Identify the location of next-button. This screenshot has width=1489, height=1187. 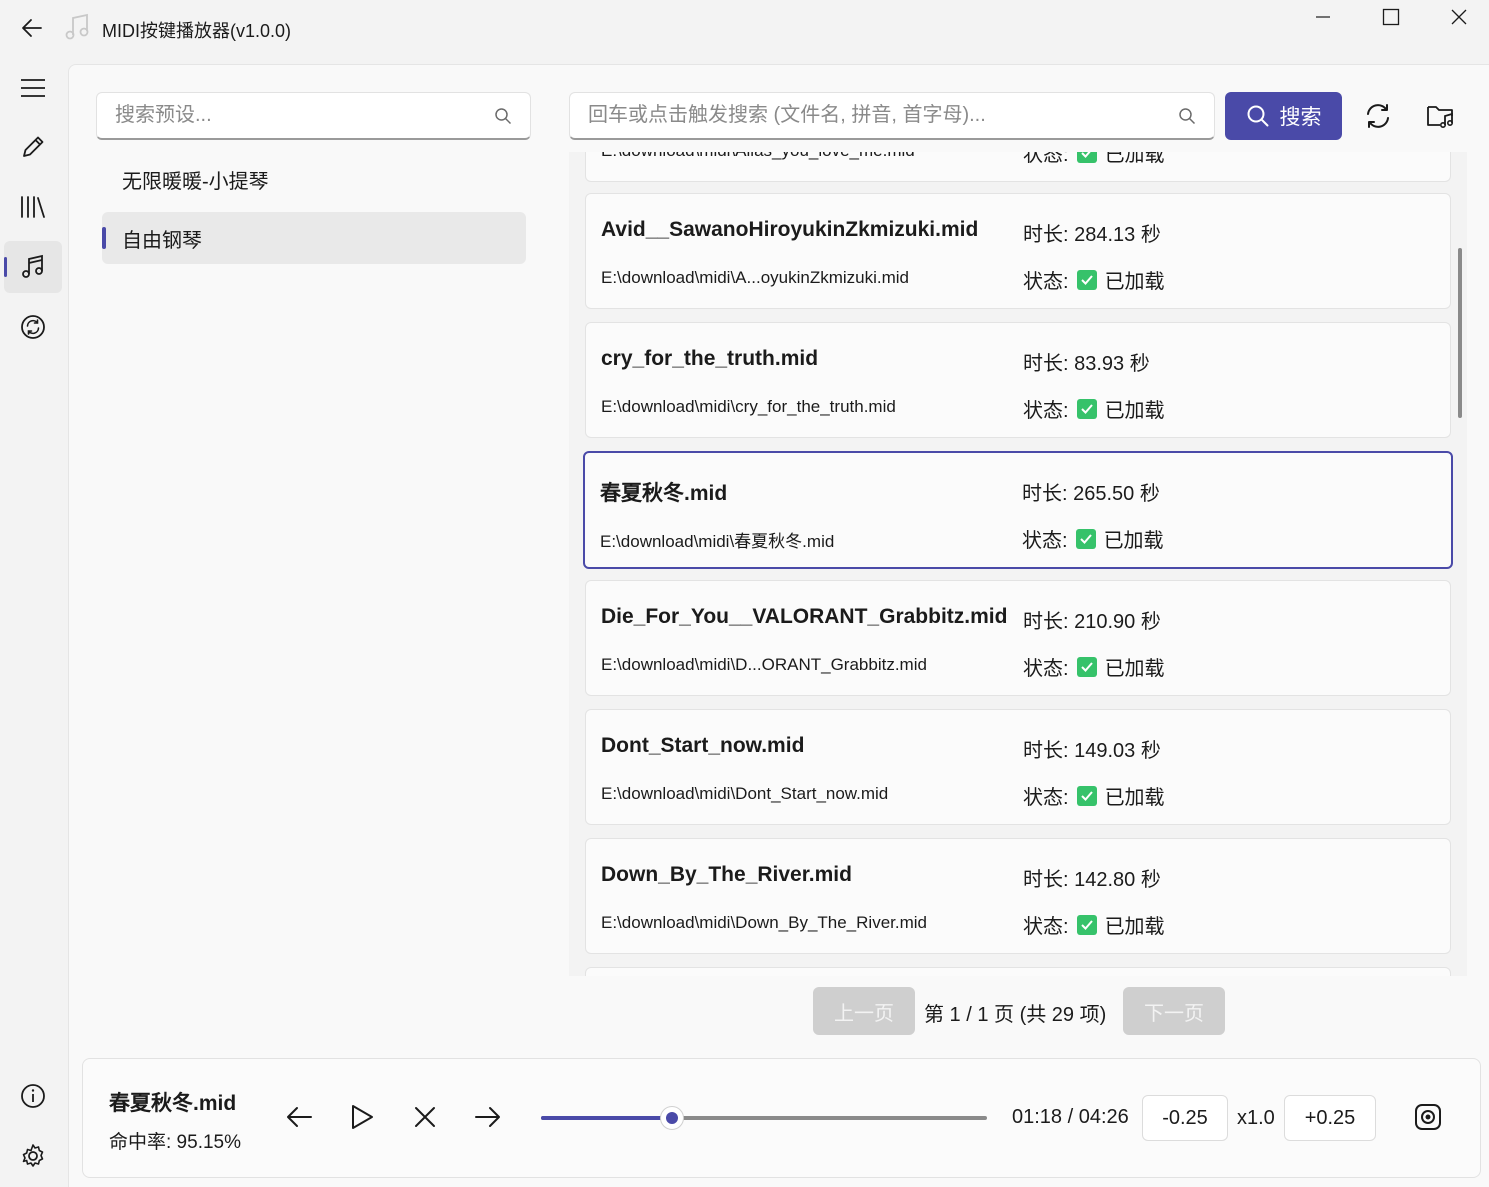
(488, 1117).